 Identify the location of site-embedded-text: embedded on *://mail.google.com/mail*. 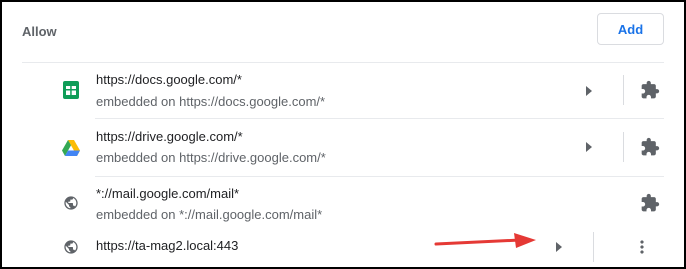
(209, 214).